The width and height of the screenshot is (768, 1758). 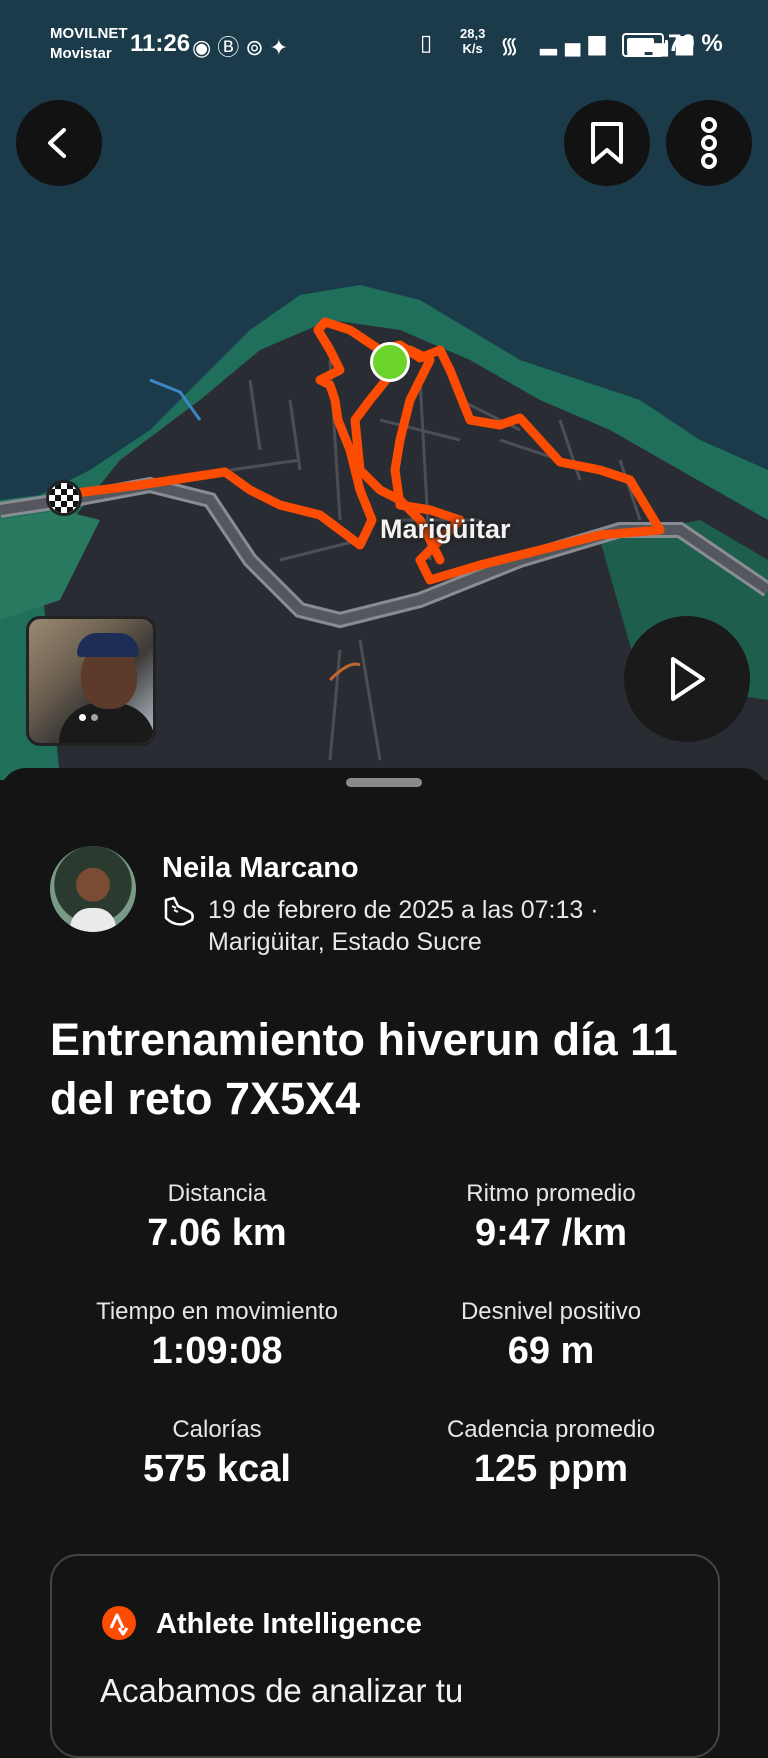 I want to click on vibrate-icon: ▯, so click(x=426, y=42).